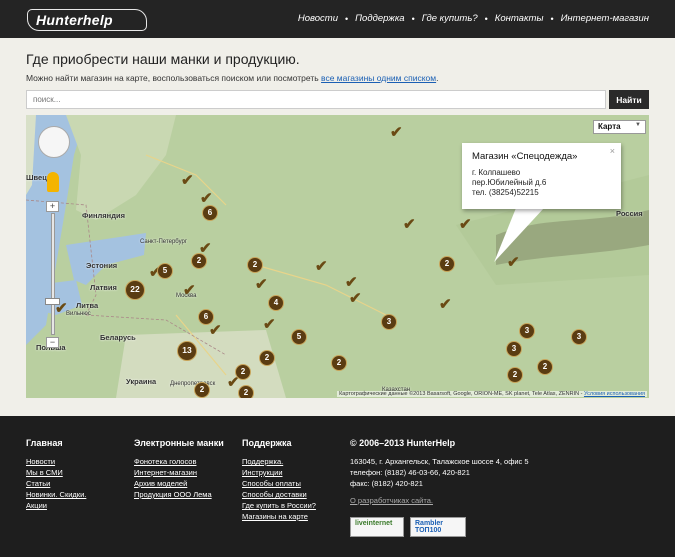  I want to click on map-pan-control, so click(54, 142).